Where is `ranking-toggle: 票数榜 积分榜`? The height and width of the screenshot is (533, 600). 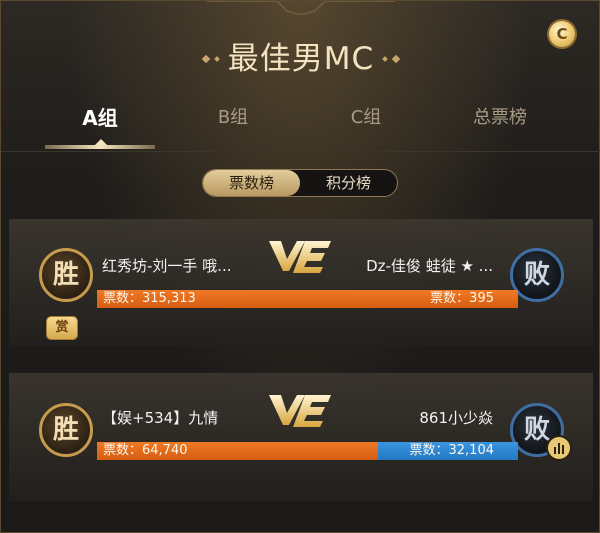
ranking-toggle: 票数榜 积分榜 is located at coordinates (300, 183).